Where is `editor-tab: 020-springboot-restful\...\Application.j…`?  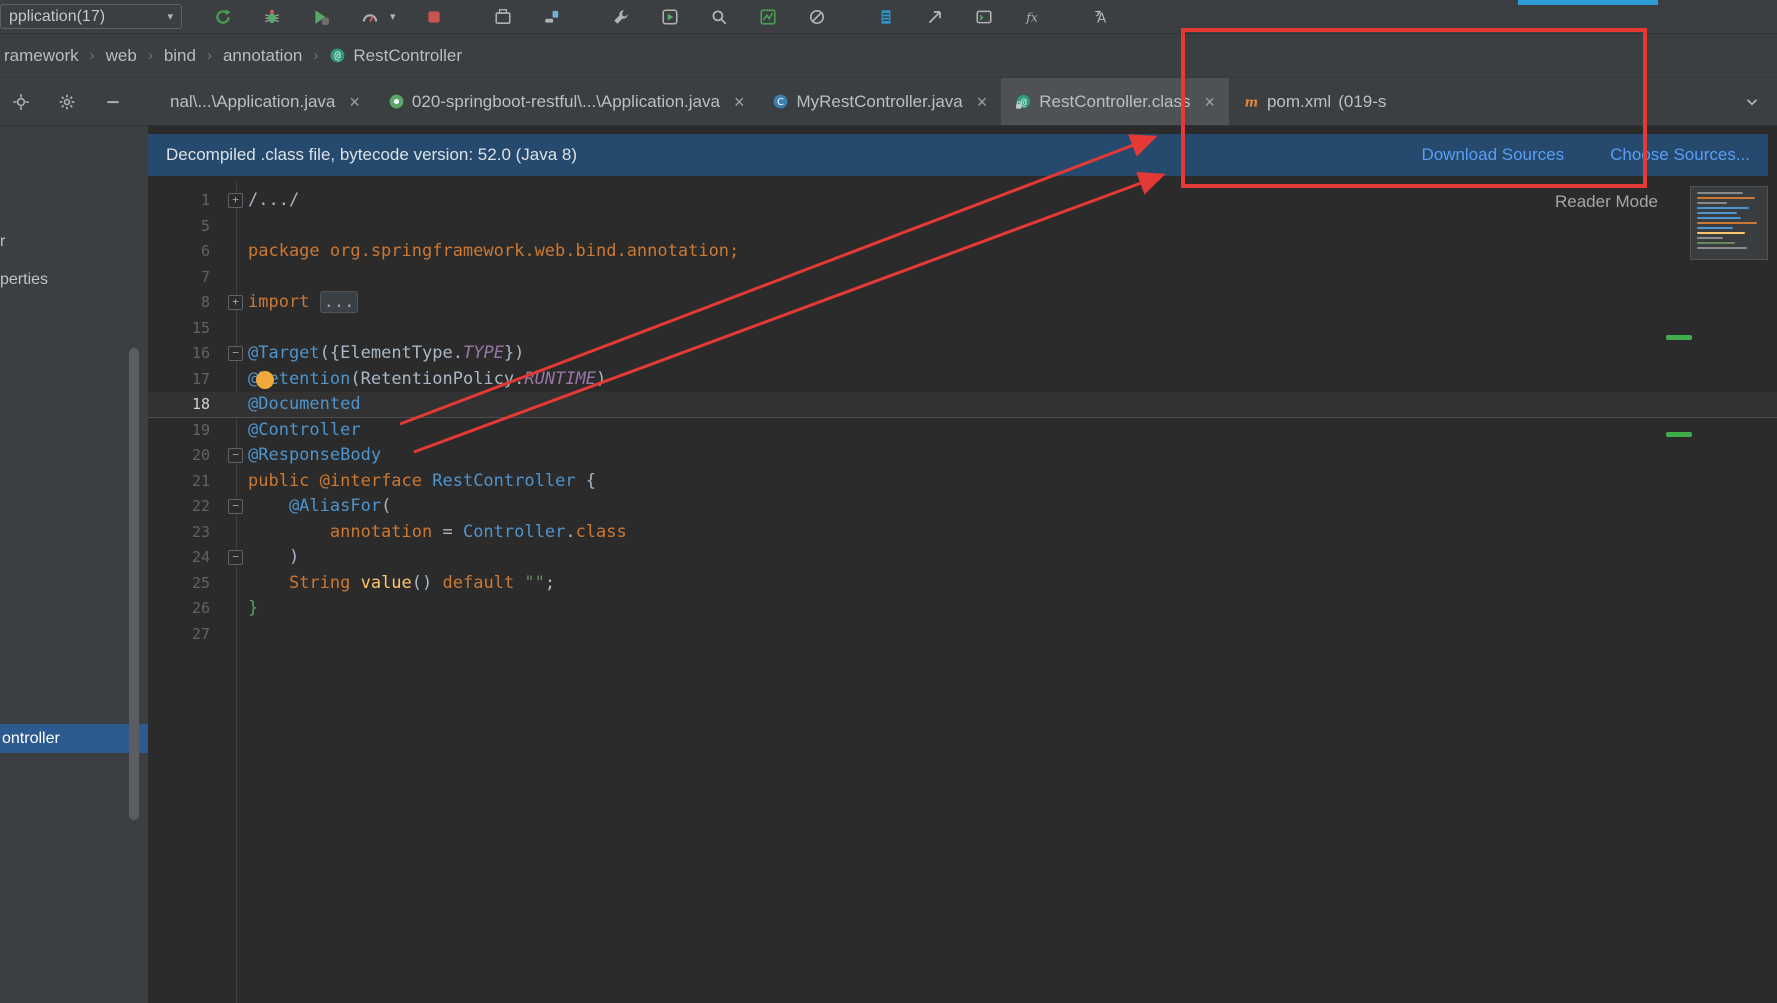
editor-tab: 020-springboot-restful\...\Application.j… is located at coordinates (566, 101).